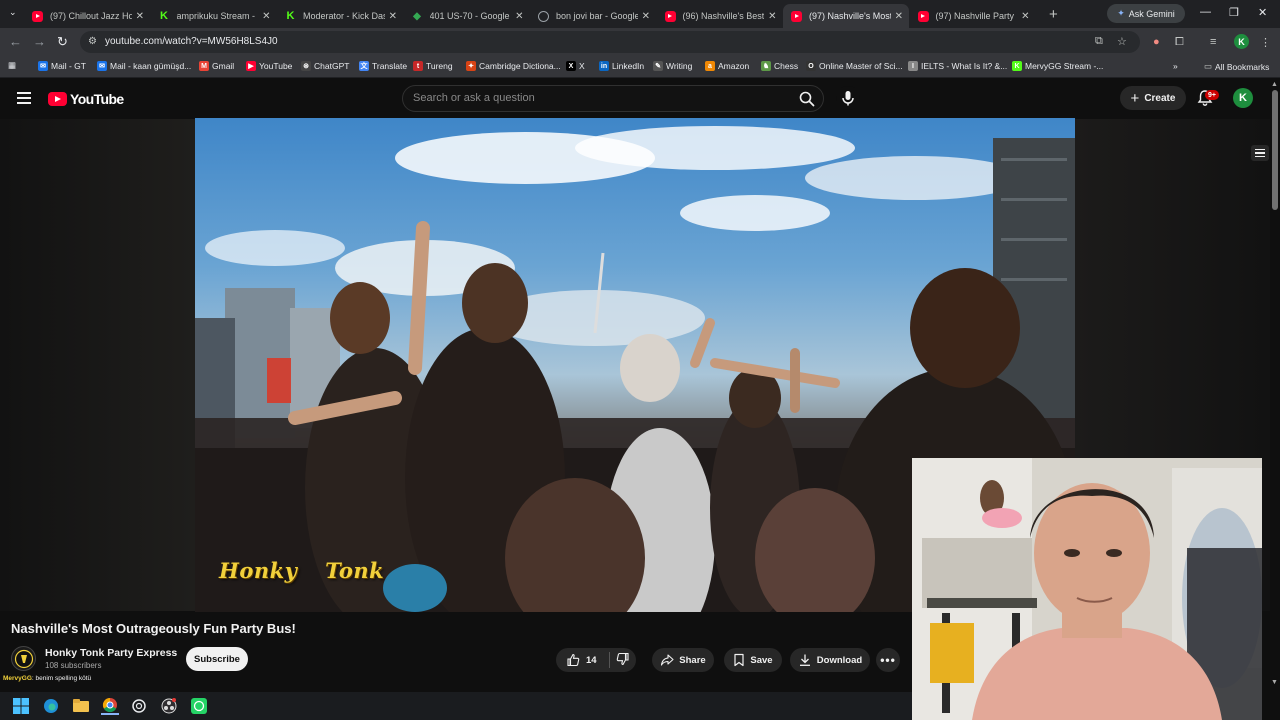 The height and width of the screenshot is (720, 1280). I want to click on chrome-profile-avatar: K, so click(1241, 41).